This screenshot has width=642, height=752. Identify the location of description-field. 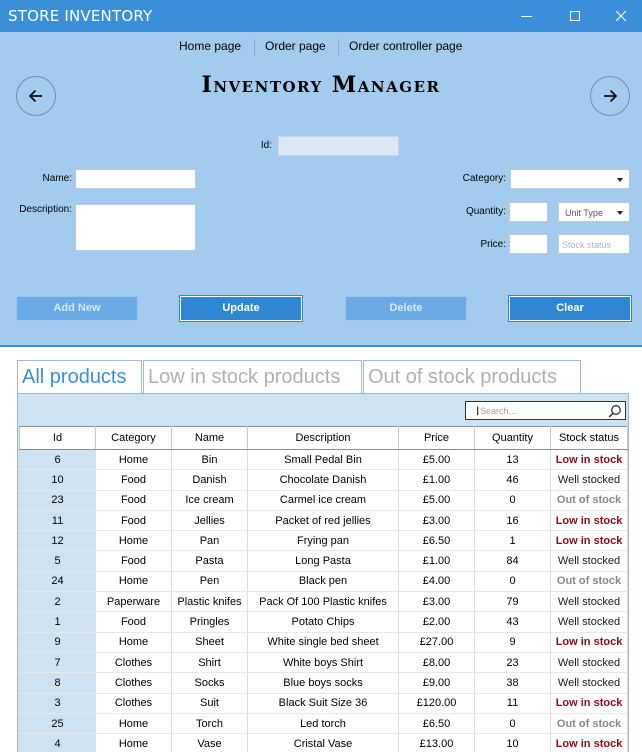
(135, 227).